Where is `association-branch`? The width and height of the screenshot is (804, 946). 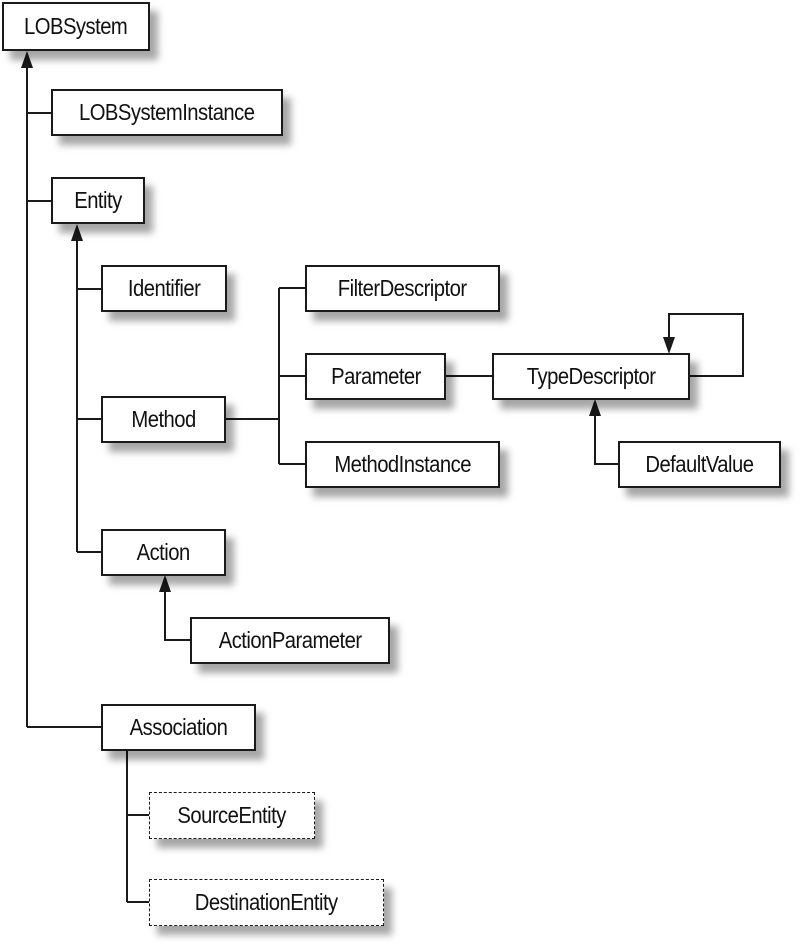 association-branch is located at coordinates (137, 826).